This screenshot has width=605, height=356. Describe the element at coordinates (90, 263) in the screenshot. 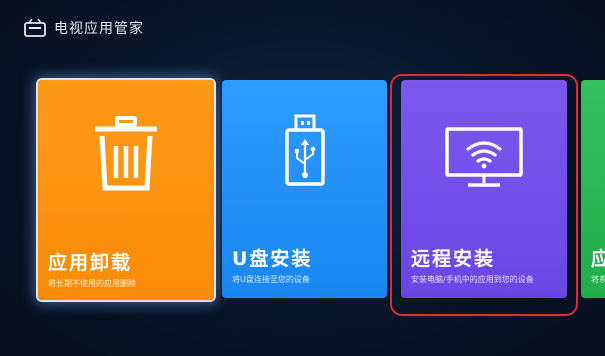

I see `tile-label: 应用卸载` at that location.